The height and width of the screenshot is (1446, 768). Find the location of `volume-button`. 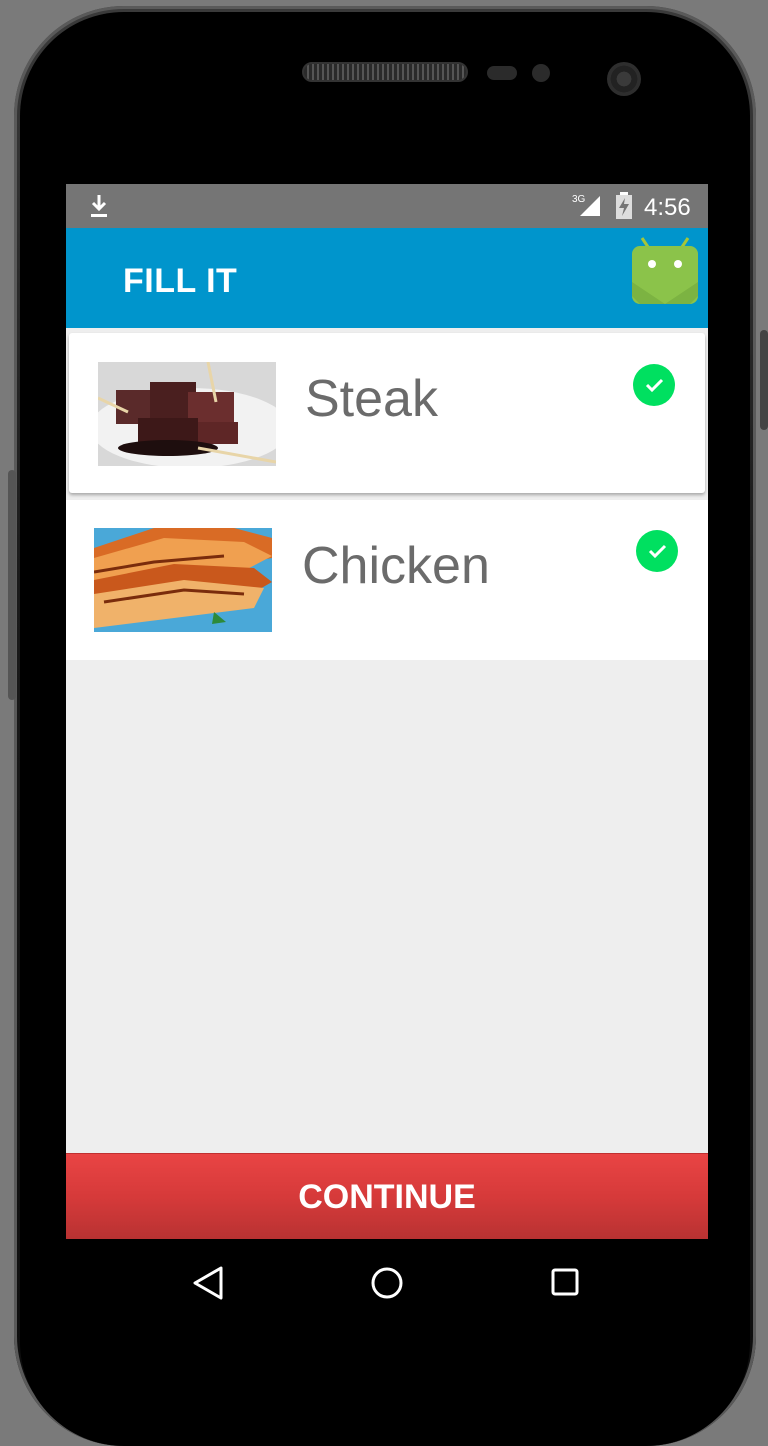

volume-button is located at coordinates (12, 585).